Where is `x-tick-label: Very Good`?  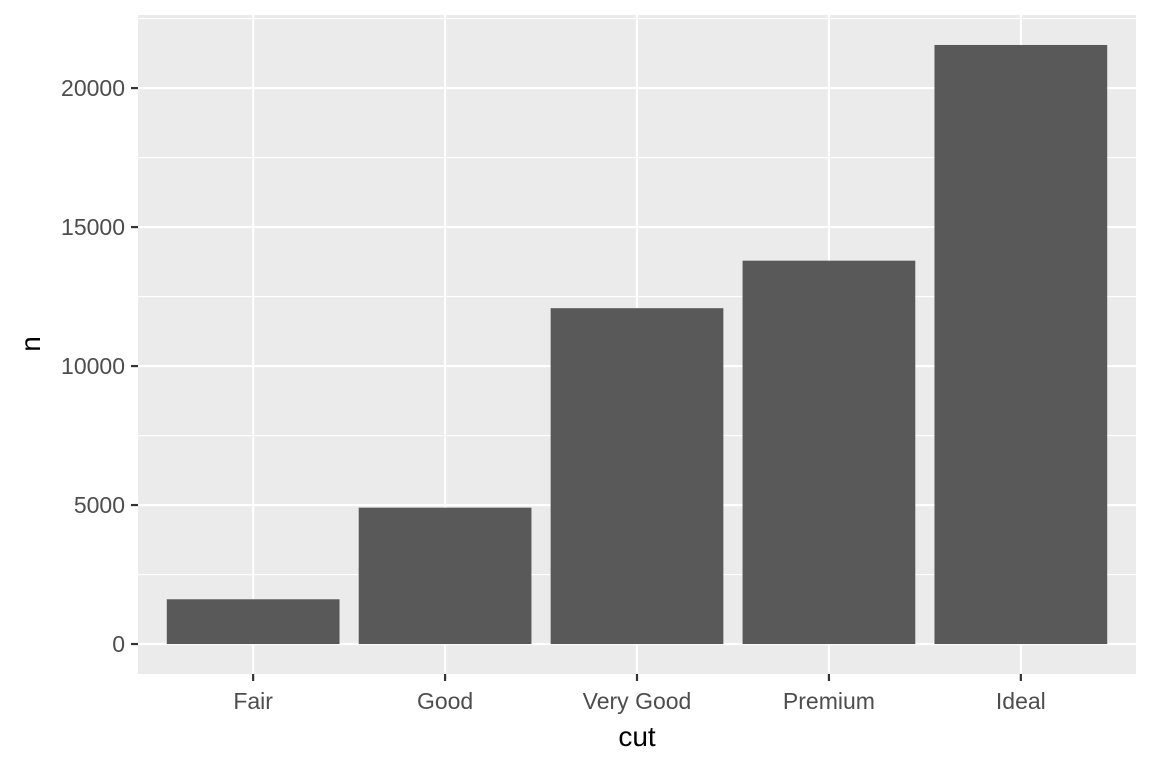
x-tick-label: Very Good is located at coordinates (637, 701).